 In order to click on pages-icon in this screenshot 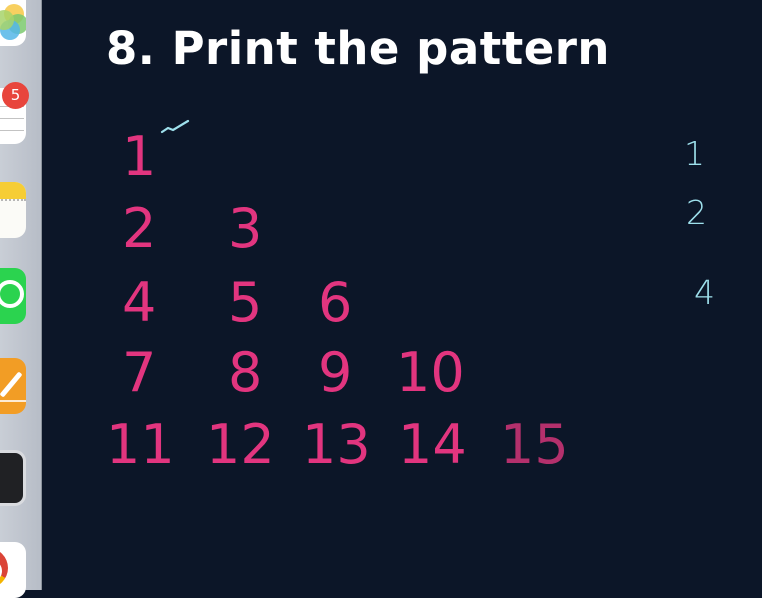, I will do `click(13, 386)`.